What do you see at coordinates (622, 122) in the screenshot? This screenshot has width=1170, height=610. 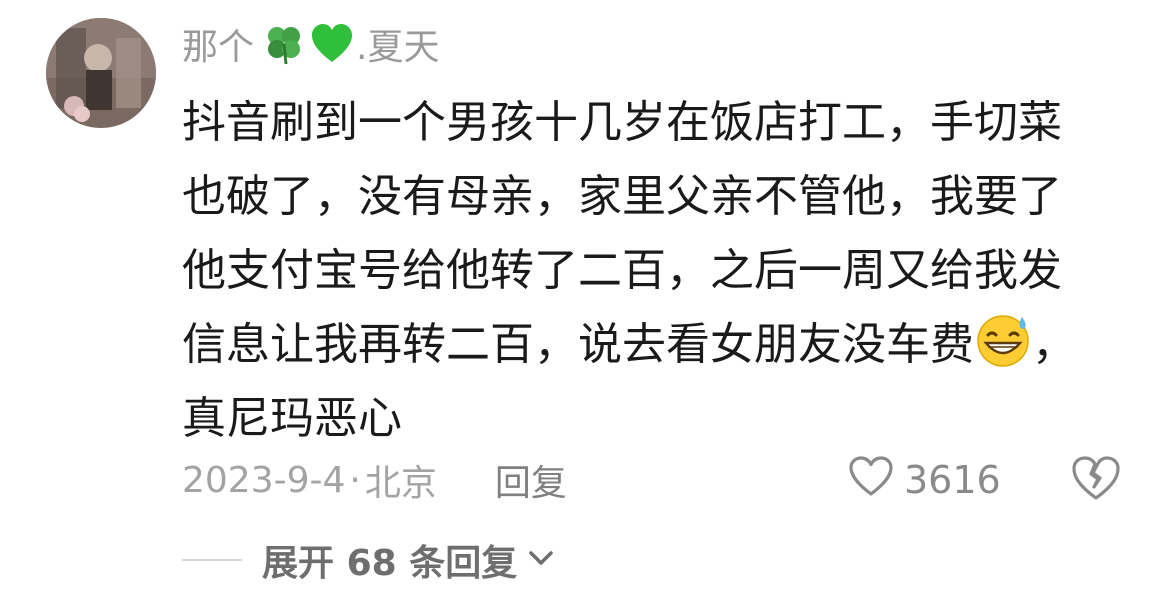 I see `comment-line: 抖音刷到一个男孩十几岁在饭店打工，手切菜` at bounding box center [622, 122].